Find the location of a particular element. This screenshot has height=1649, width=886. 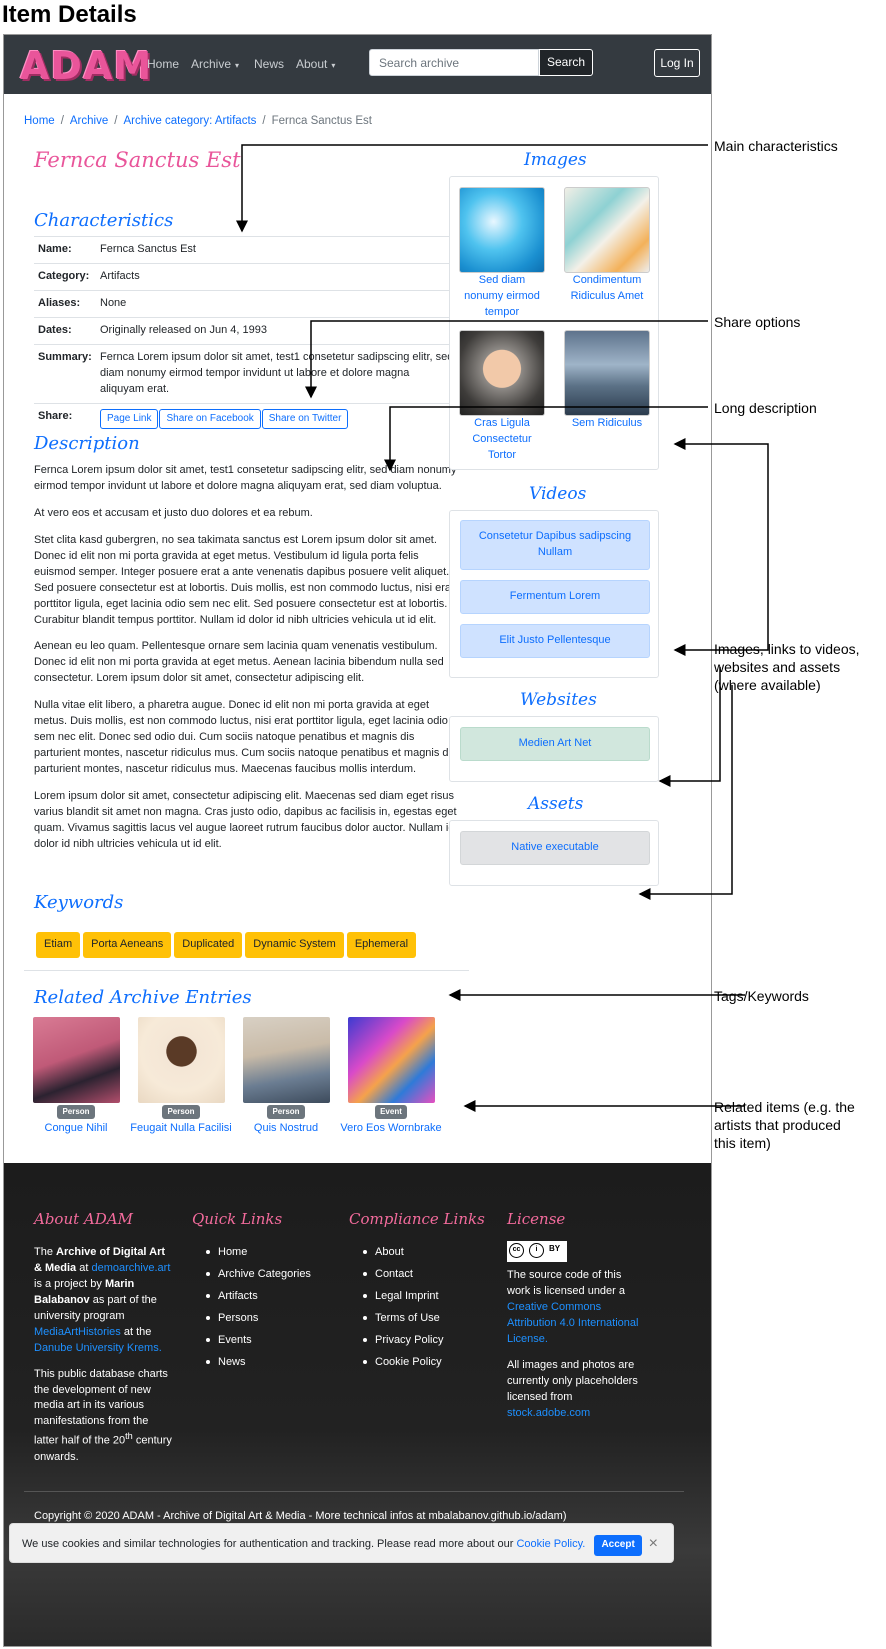

annotation-share: Share options is located at coordinates (757, 322).